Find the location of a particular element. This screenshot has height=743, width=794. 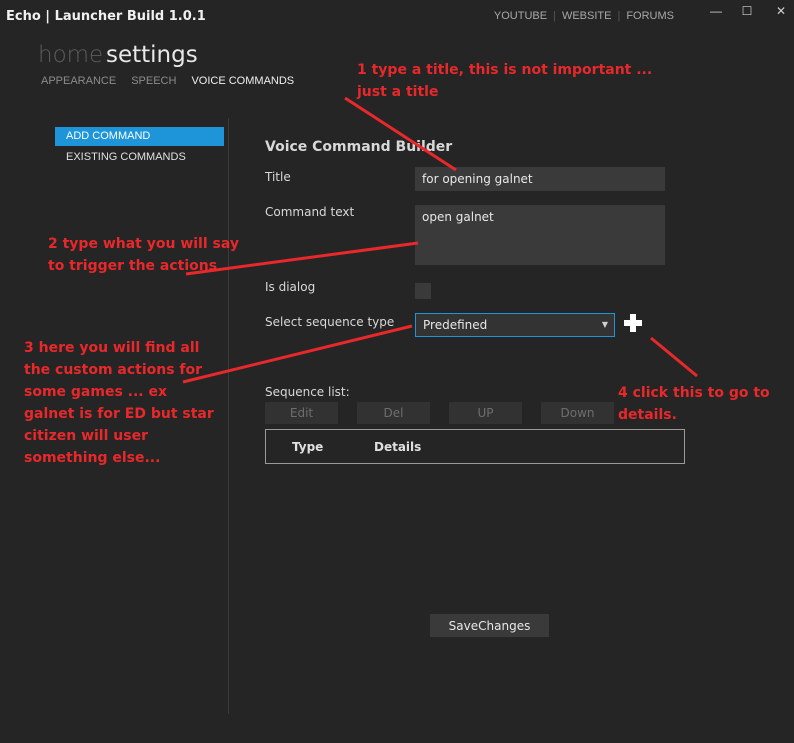

column-header-details: Details is located at coordinates (398, 447).